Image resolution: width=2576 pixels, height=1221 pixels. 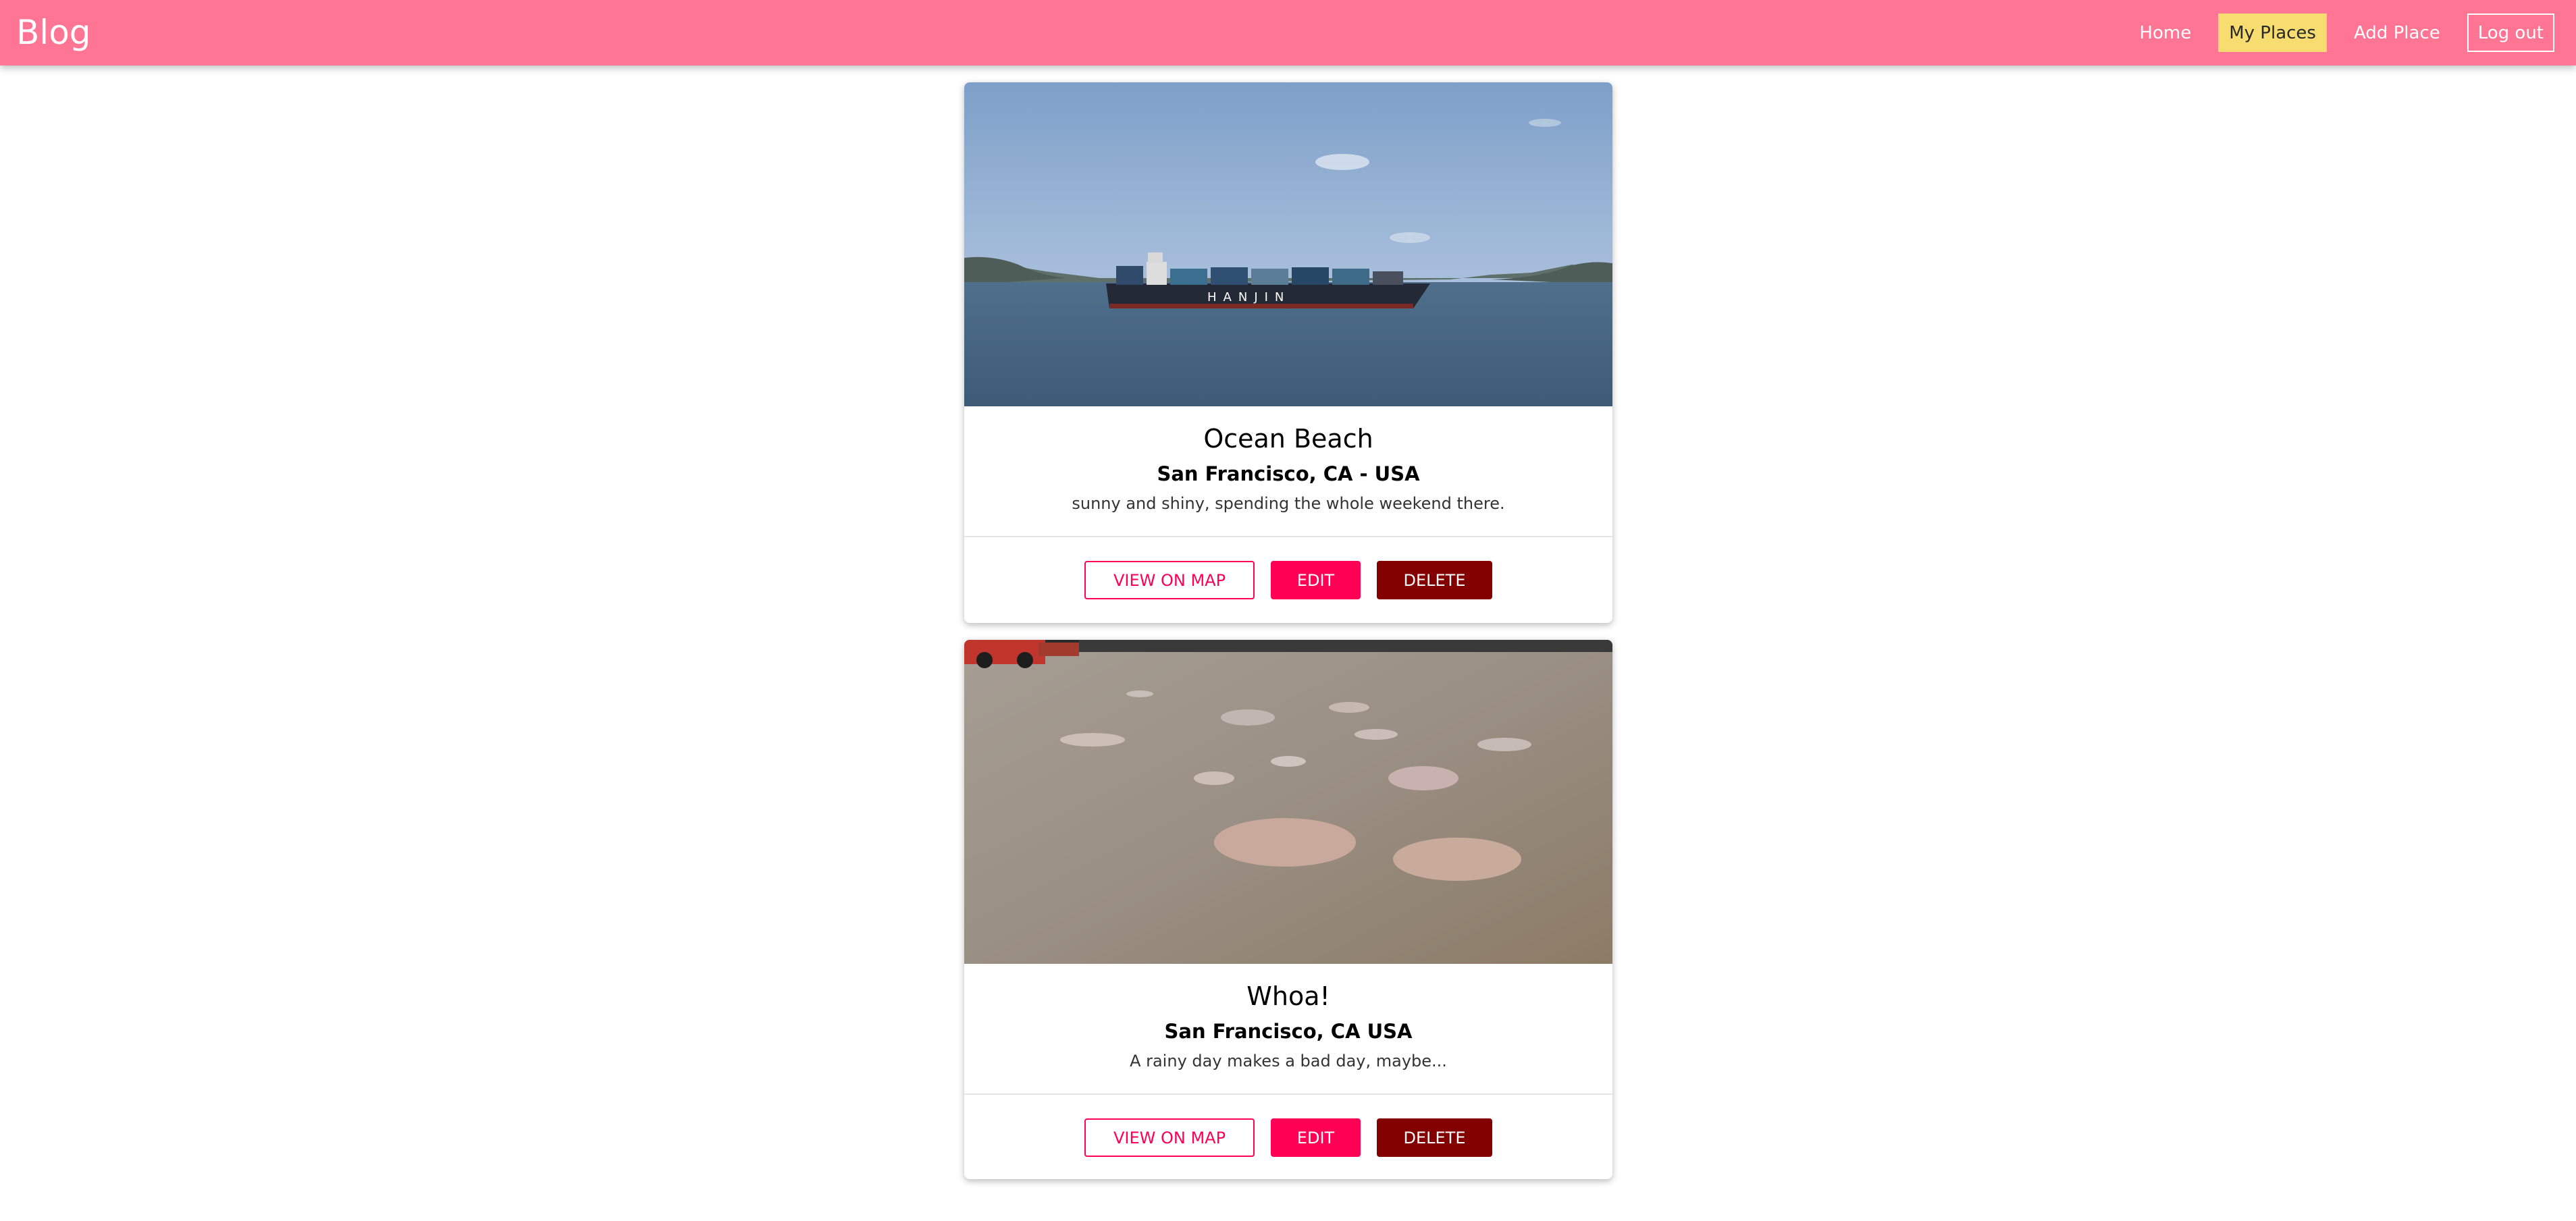 What do you see at coordinates (2165, 32) in the screenshot?
I see `nav-home-link: Home` at bounding box center [2165, 32].